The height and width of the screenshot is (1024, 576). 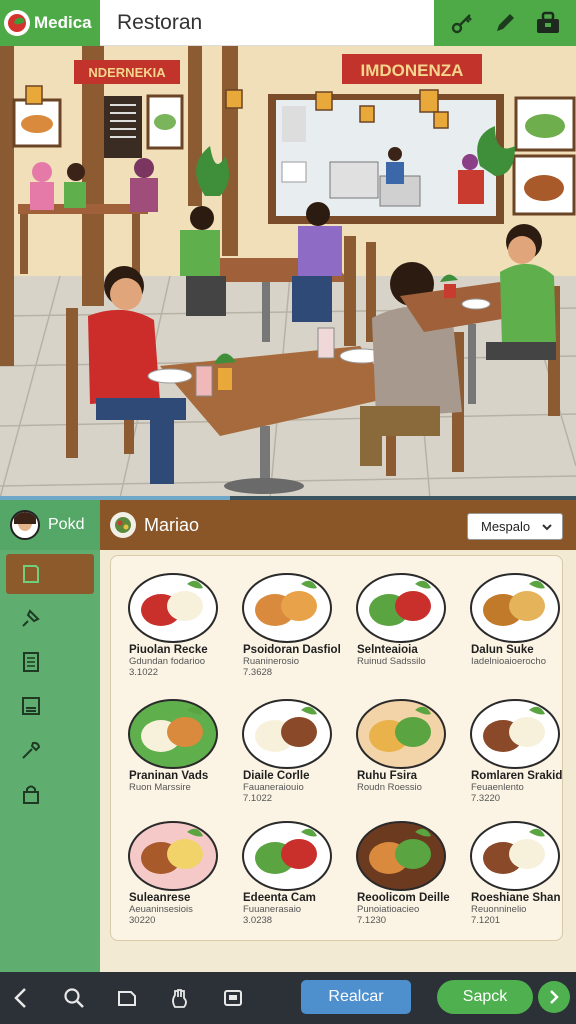 I want to click on menu-item-price: 3.1022, so click(x=144, y=672).